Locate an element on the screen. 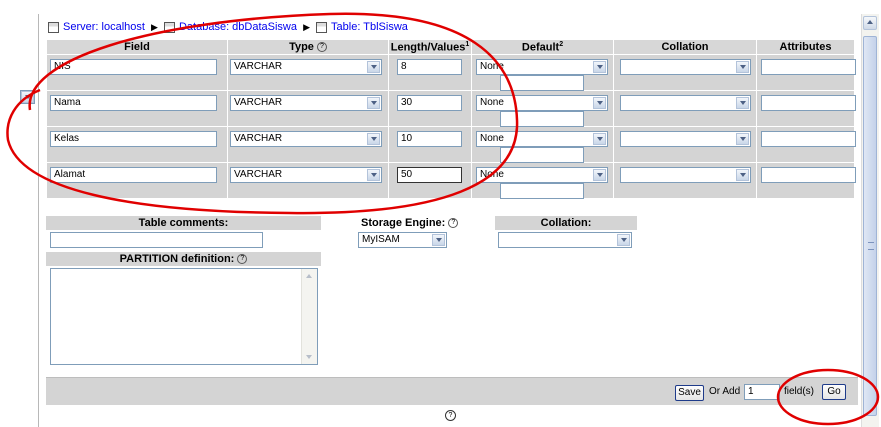 This screenshot has width=881, height=427. table-row: Alamat VARCHAR 50 None is located at coordinates (451, 181).